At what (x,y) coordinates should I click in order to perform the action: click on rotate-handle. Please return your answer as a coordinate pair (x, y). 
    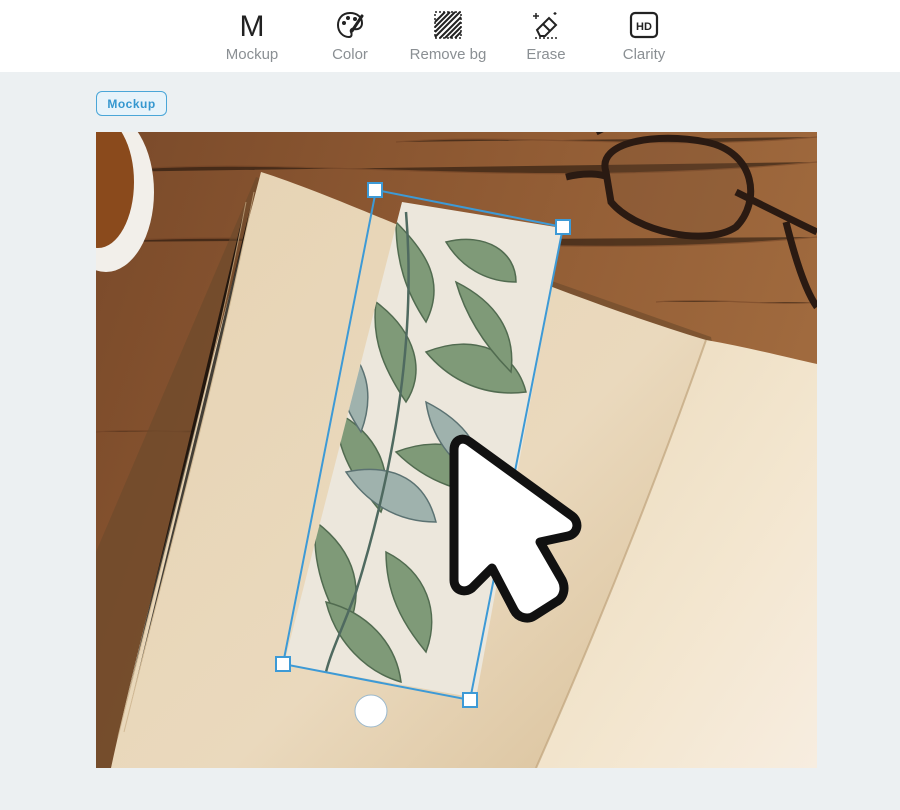
    Looking at the image, I should click on (371, 711).